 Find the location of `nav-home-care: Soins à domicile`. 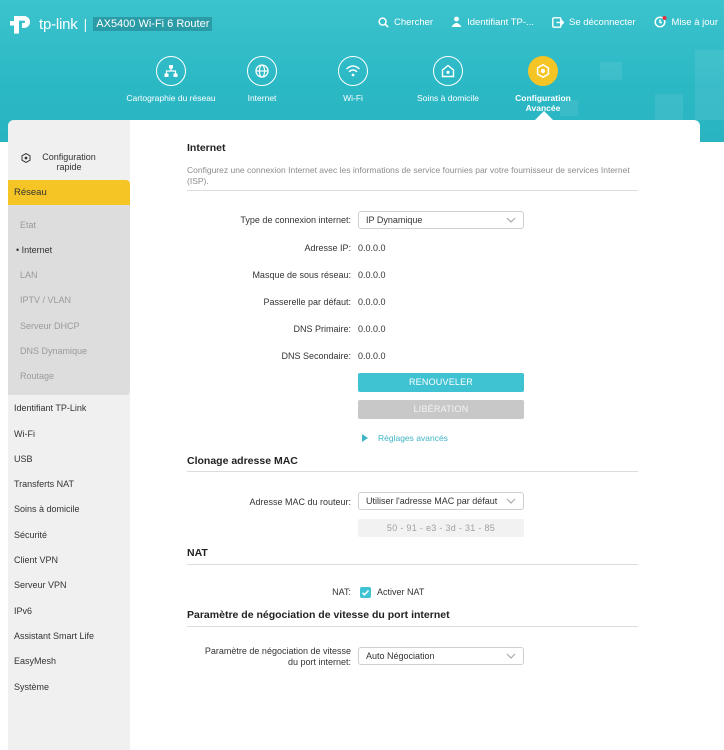

nav-home-care: Soins à domicile is located at coordinates (448, 79).